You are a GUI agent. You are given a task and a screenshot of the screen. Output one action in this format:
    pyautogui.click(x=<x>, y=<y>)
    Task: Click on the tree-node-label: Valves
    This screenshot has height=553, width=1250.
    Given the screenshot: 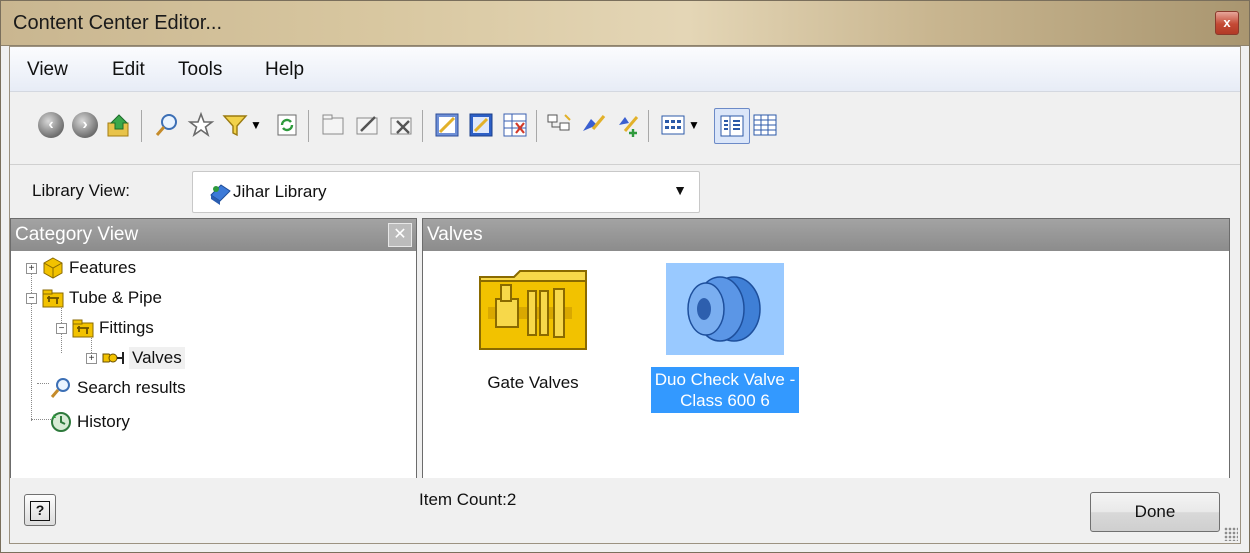 What is the action you would take?
    pyautogui.click(x=157, y=358)
    